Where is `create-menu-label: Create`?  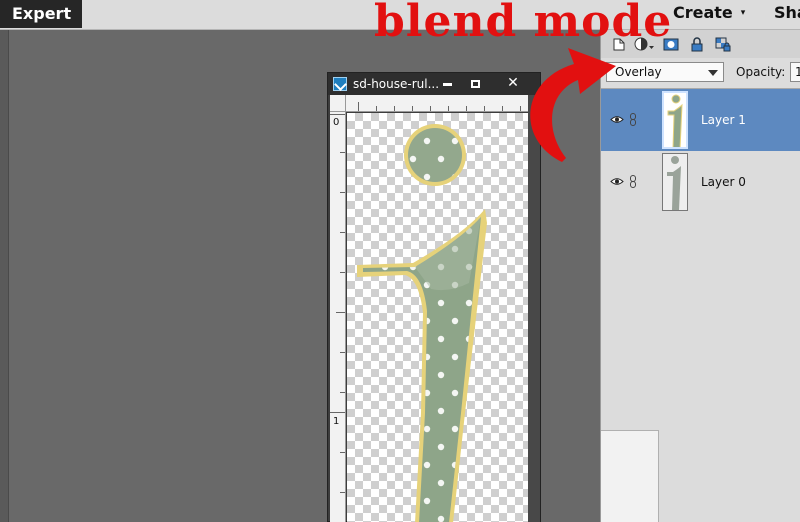
create-menu-label: Create is located at coordinates (703, 12).